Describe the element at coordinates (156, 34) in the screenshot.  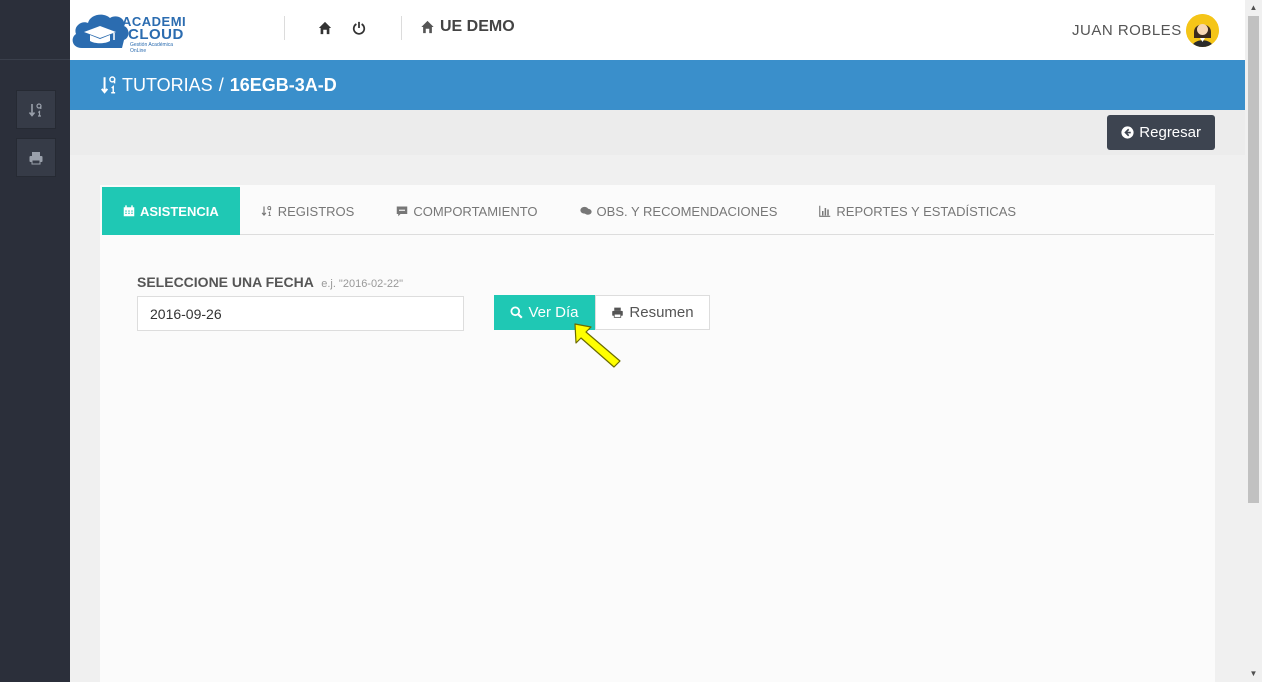
I see `logo-text-cloud: CLOUD` at that location.